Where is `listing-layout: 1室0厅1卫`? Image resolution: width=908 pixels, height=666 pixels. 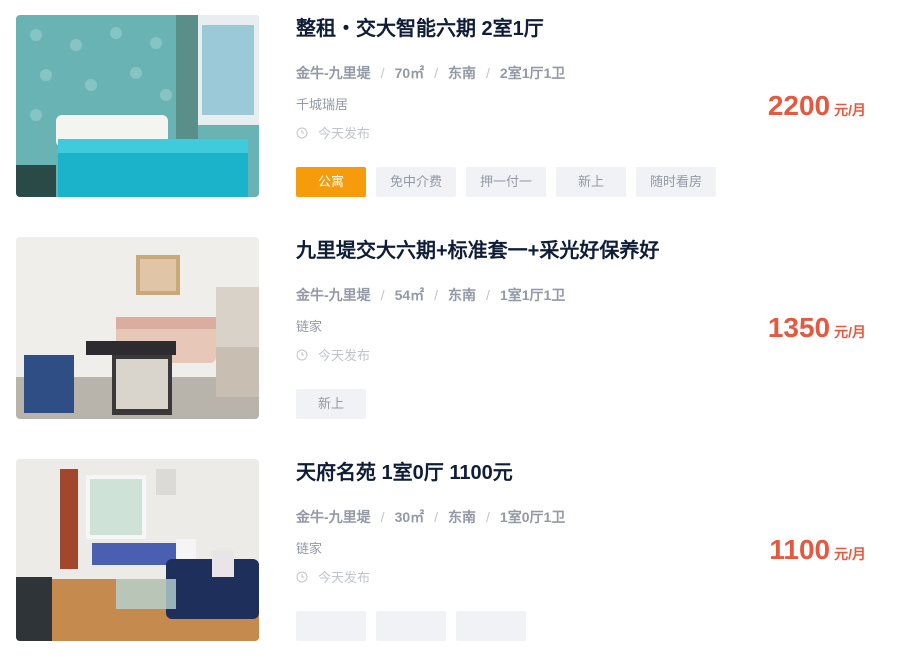 listing-layout: 1室0厅1卫 is located at coordinates (532, 517).